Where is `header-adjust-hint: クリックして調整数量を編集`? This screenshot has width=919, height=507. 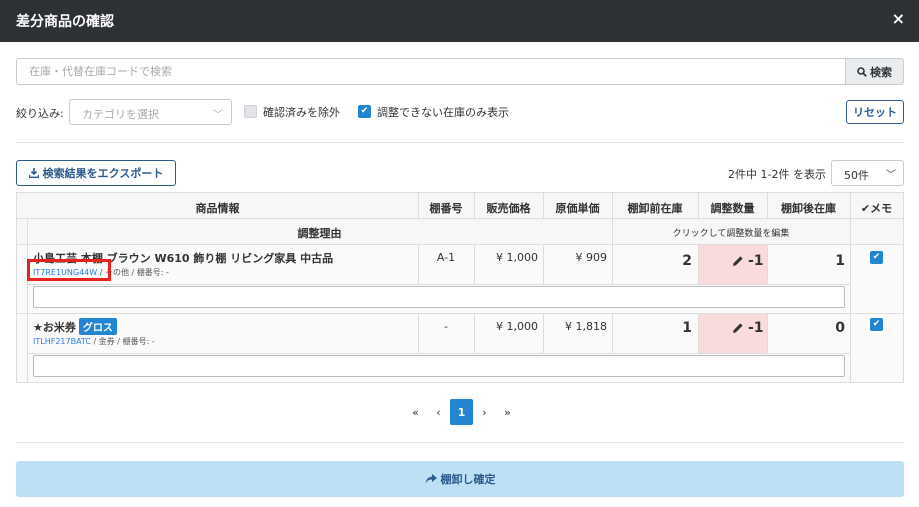 header-adjust-hint: クリックして調整数量を編集 is located at coordinates (731, 234).